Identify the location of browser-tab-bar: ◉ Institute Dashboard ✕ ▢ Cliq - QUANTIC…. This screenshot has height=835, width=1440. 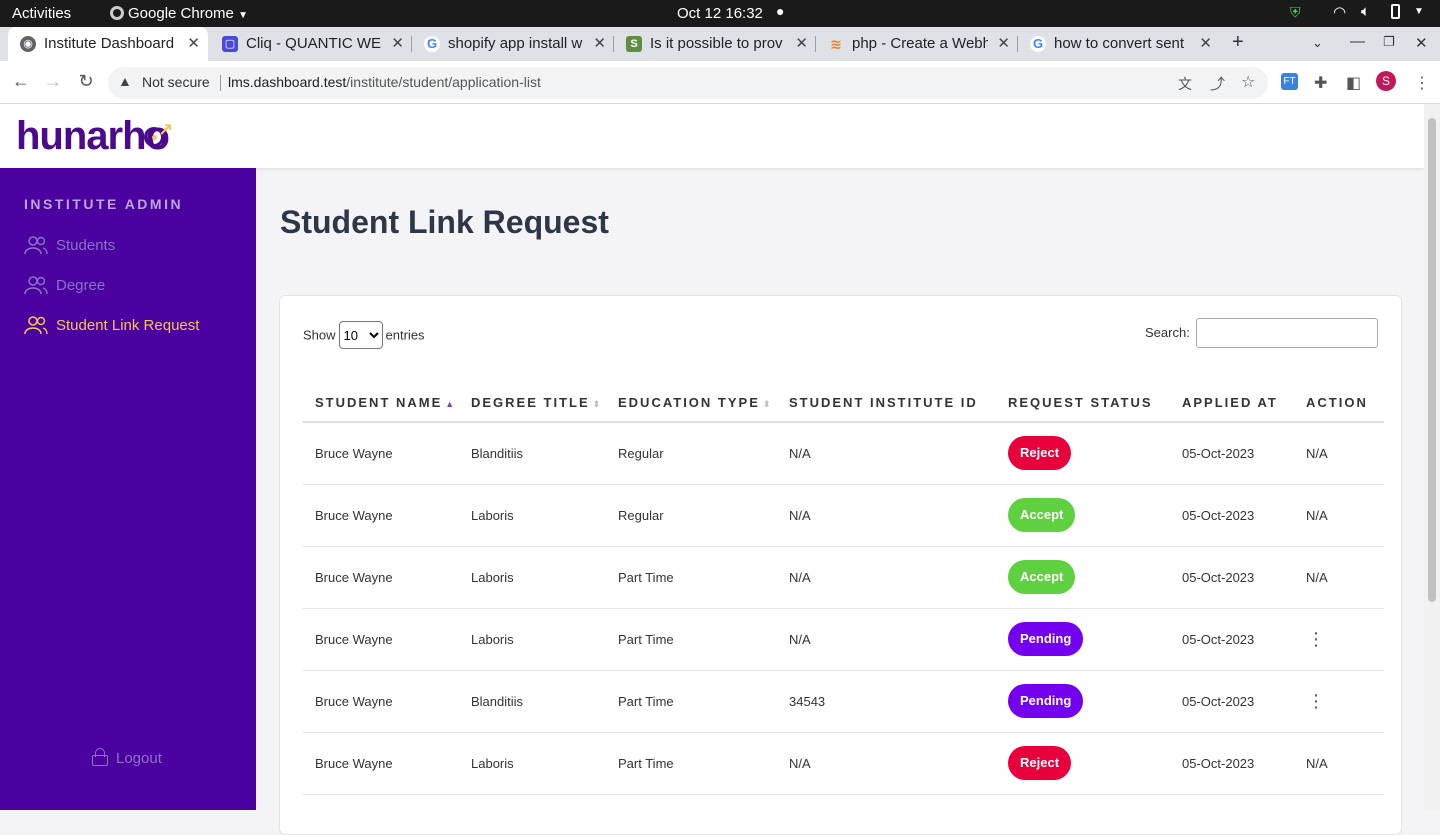
(720, 44).